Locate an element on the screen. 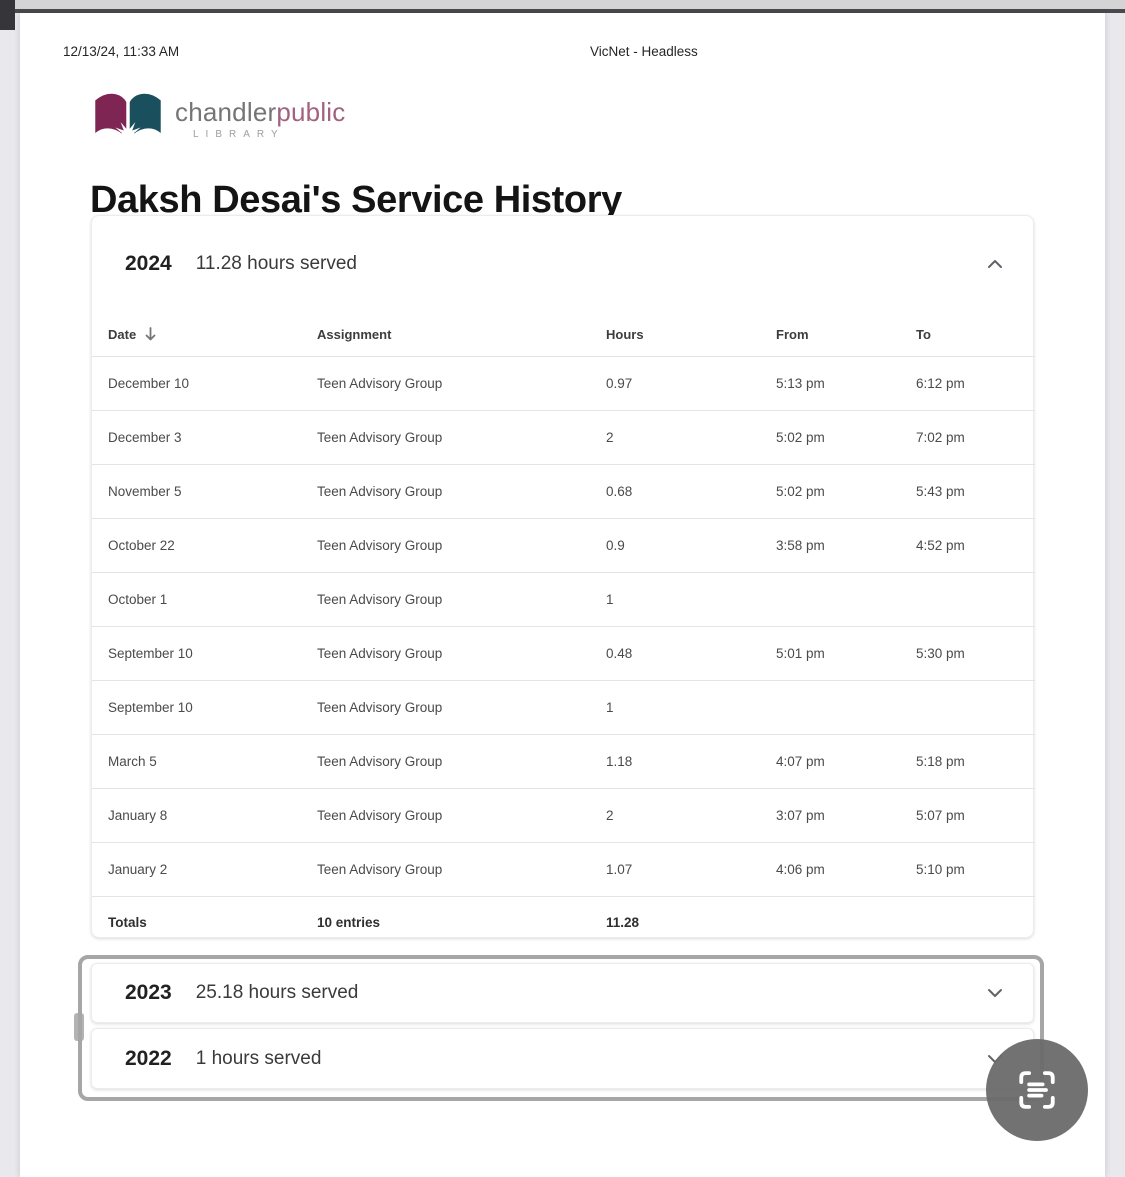 The height and width of the screenshot is (1177, 1125). library-logo-text: chandlerpublic LIBRARY is located at coordinates (260, 119).